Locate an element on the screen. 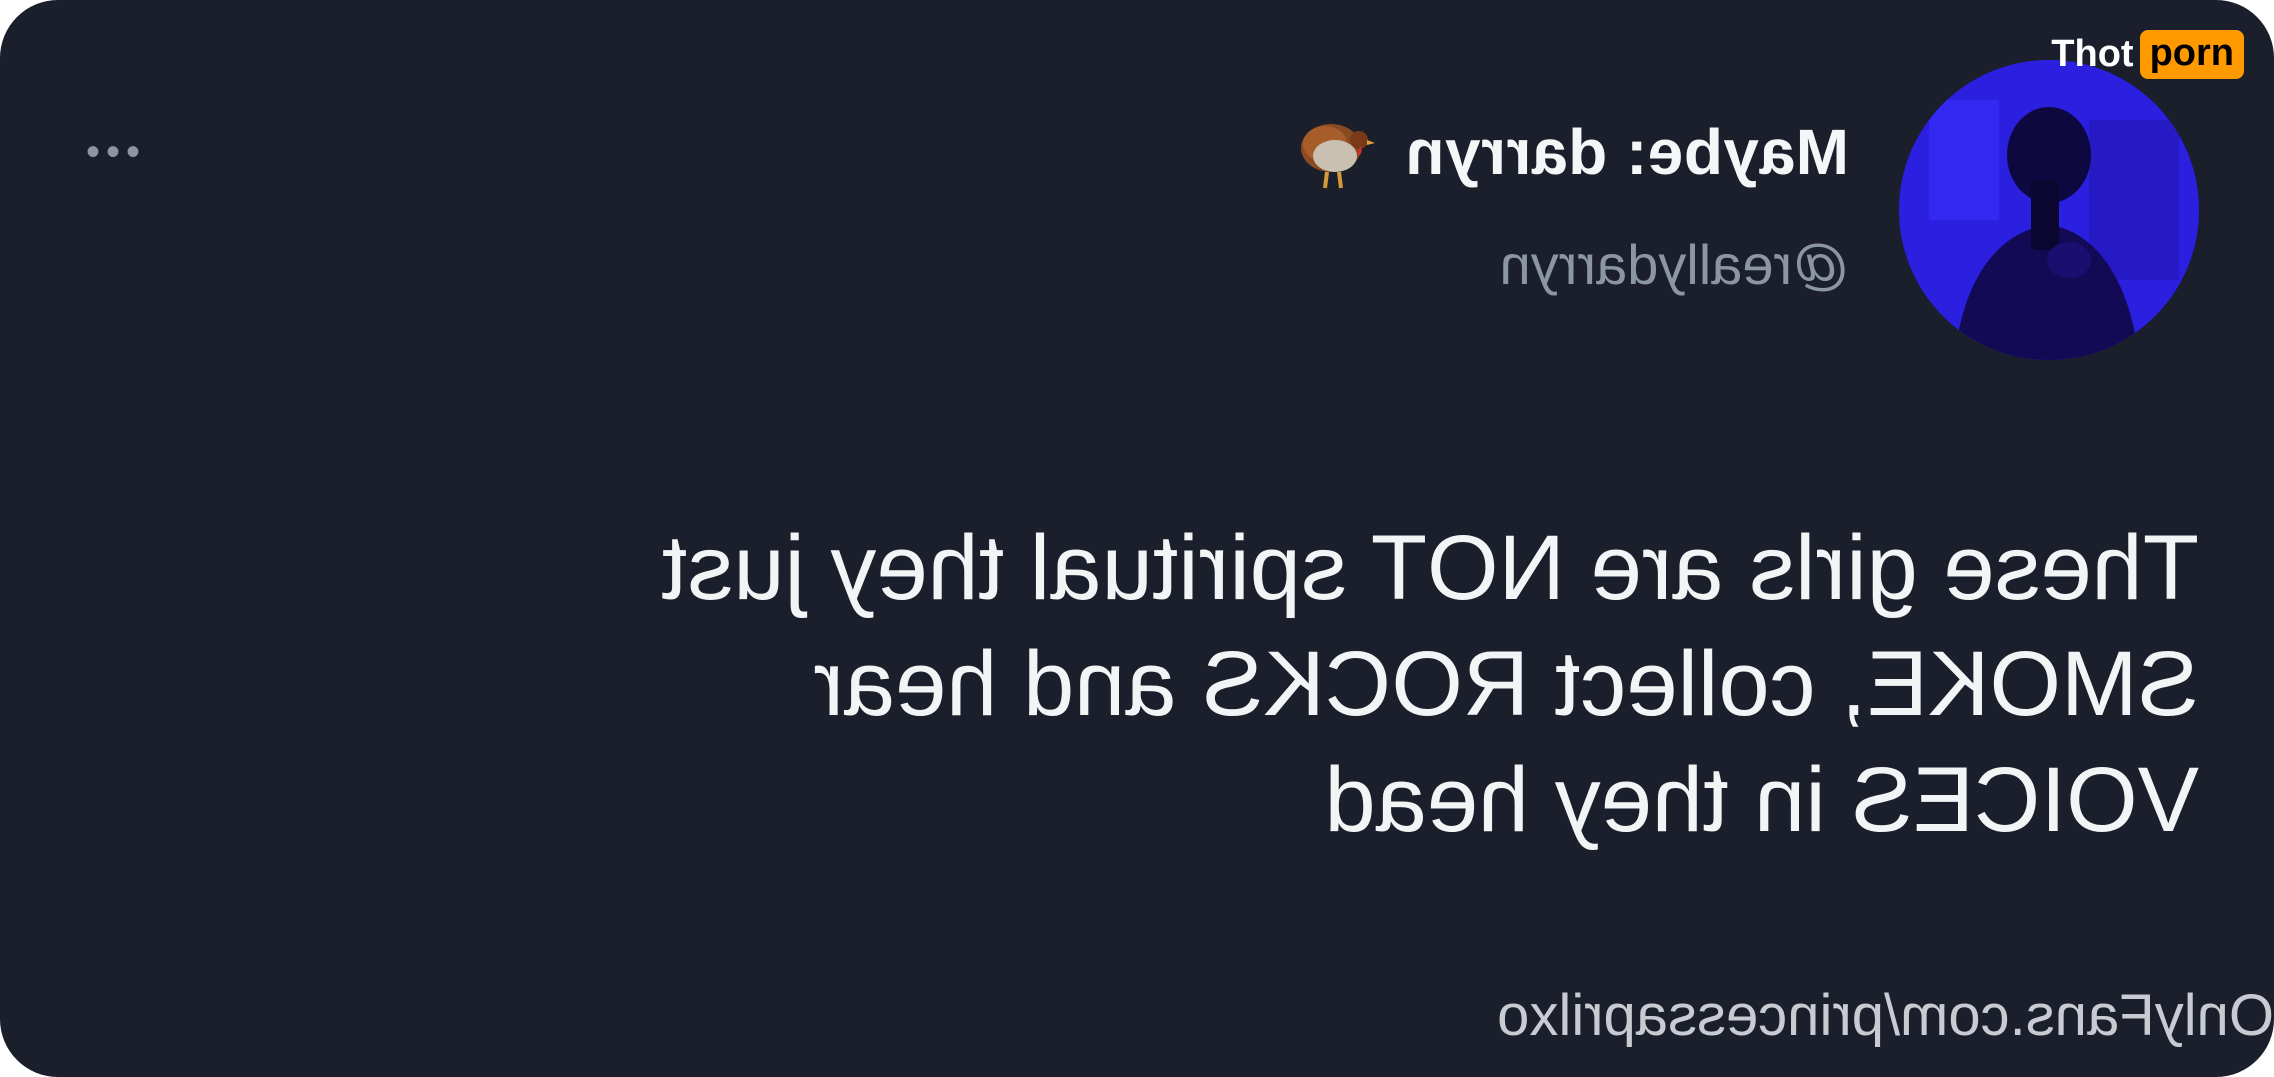 This screenshot has height=1077, width=2274. site-logo: Thot porn is located at coordinates (2147, 54).